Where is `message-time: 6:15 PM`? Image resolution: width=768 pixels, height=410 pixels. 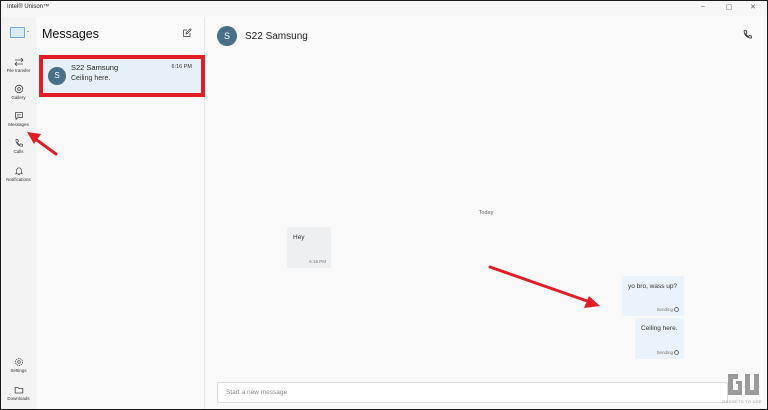 message-time: 6:15 PM is located at coordinates (317, 261).